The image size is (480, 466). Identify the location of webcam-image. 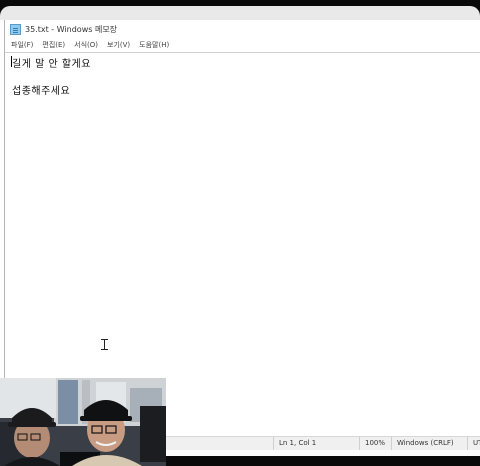
(83, 422).